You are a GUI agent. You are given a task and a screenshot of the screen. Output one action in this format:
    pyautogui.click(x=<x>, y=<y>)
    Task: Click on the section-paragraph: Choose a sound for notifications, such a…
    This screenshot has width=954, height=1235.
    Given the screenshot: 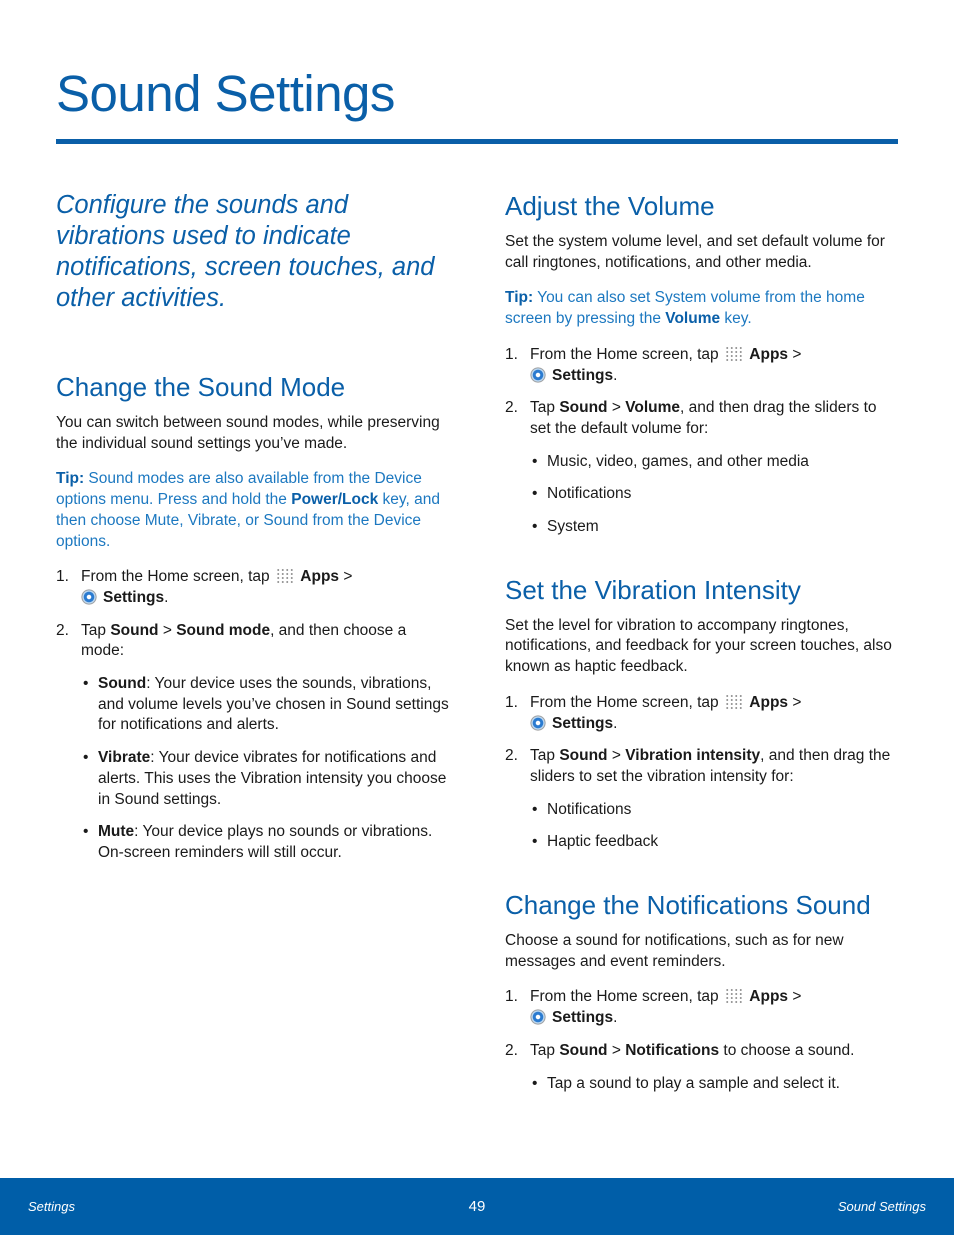 What is the action you would take?
    pyautogui.click(x=674, y=951)
    